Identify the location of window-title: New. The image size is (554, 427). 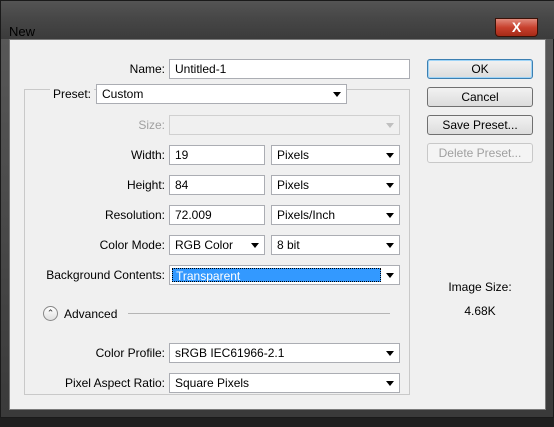
(22, 31).